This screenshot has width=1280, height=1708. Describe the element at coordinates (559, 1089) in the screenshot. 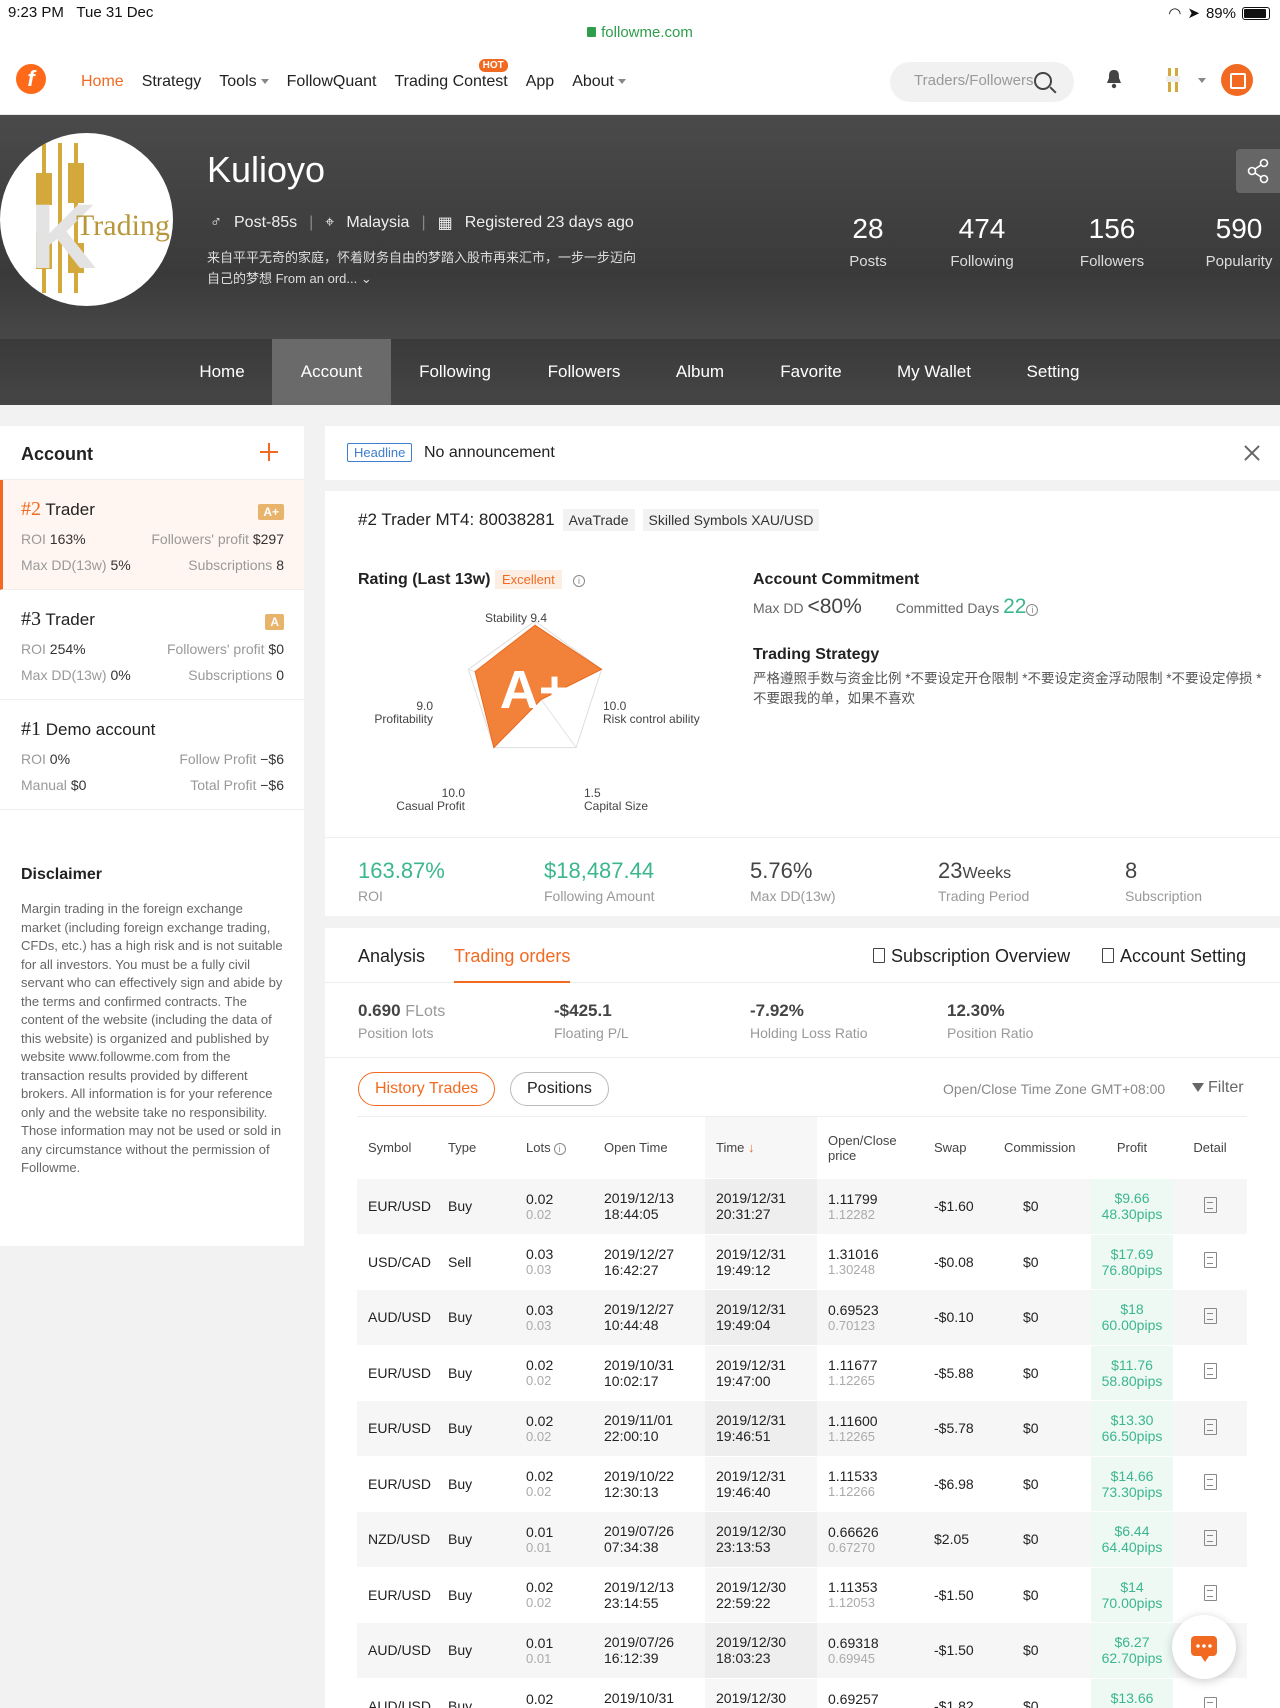

I see `positions-button: Positions` at that location.